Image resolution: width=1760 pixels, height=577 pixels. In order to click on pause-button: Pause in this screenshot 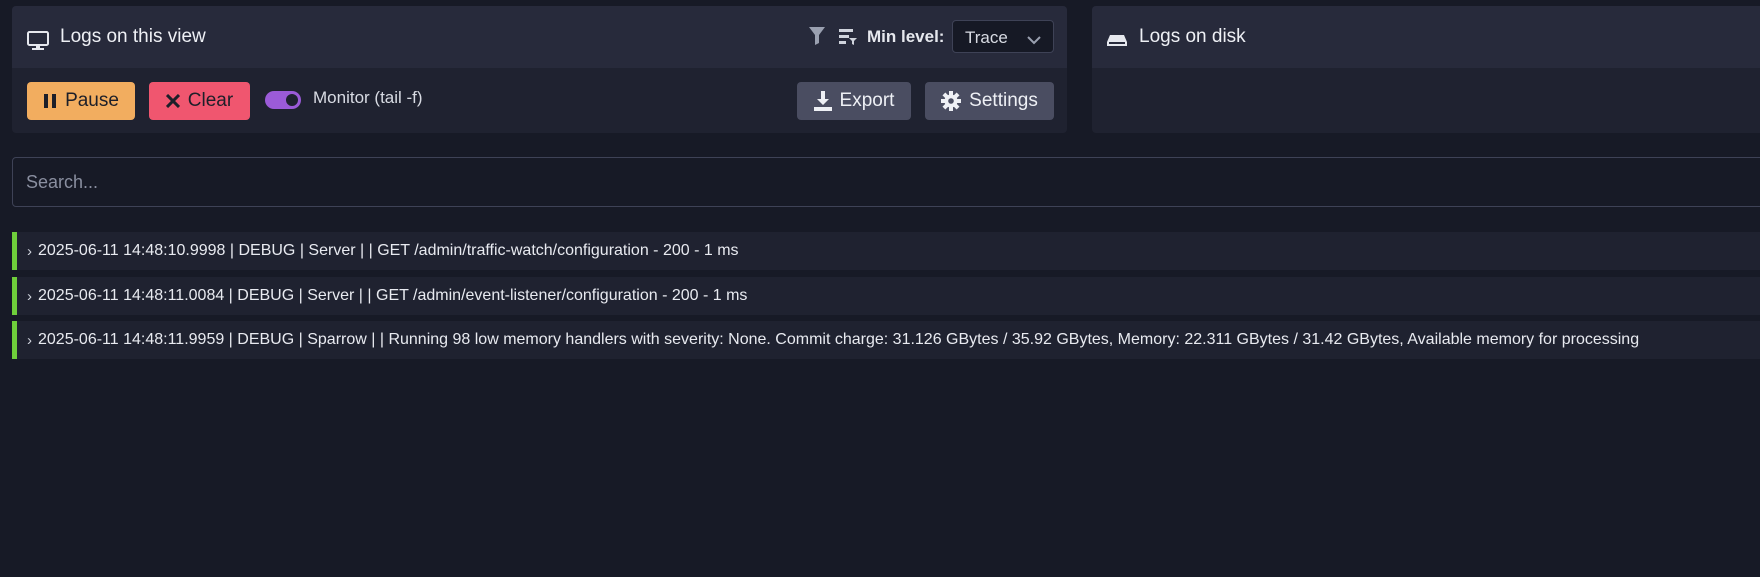, I will do `click(81, 101)`.